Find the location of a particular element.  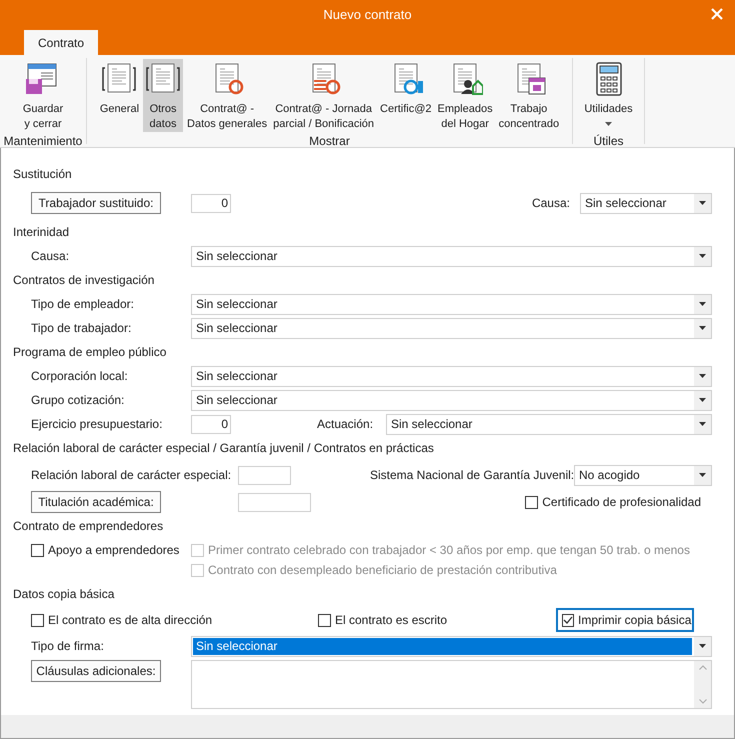

checkbox: Primer contrato celebrado con trabajador < 30 años por emp. que tengan 50 trab. o menos is located at coordinates (440, 550).